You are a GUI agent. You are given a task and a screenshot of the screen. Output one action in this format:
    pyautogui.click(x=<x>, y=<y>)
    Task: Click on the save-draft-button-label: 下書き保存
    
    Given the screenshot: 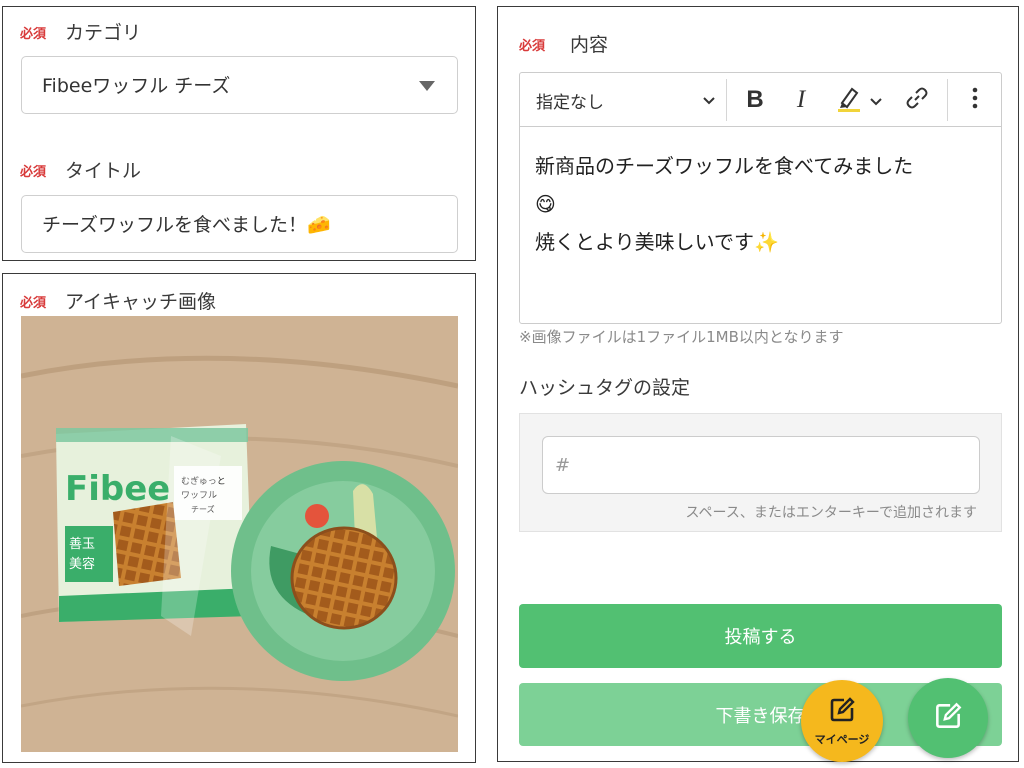 What is the action you would take?
    pyautogui.click(x=760, y=716)
    